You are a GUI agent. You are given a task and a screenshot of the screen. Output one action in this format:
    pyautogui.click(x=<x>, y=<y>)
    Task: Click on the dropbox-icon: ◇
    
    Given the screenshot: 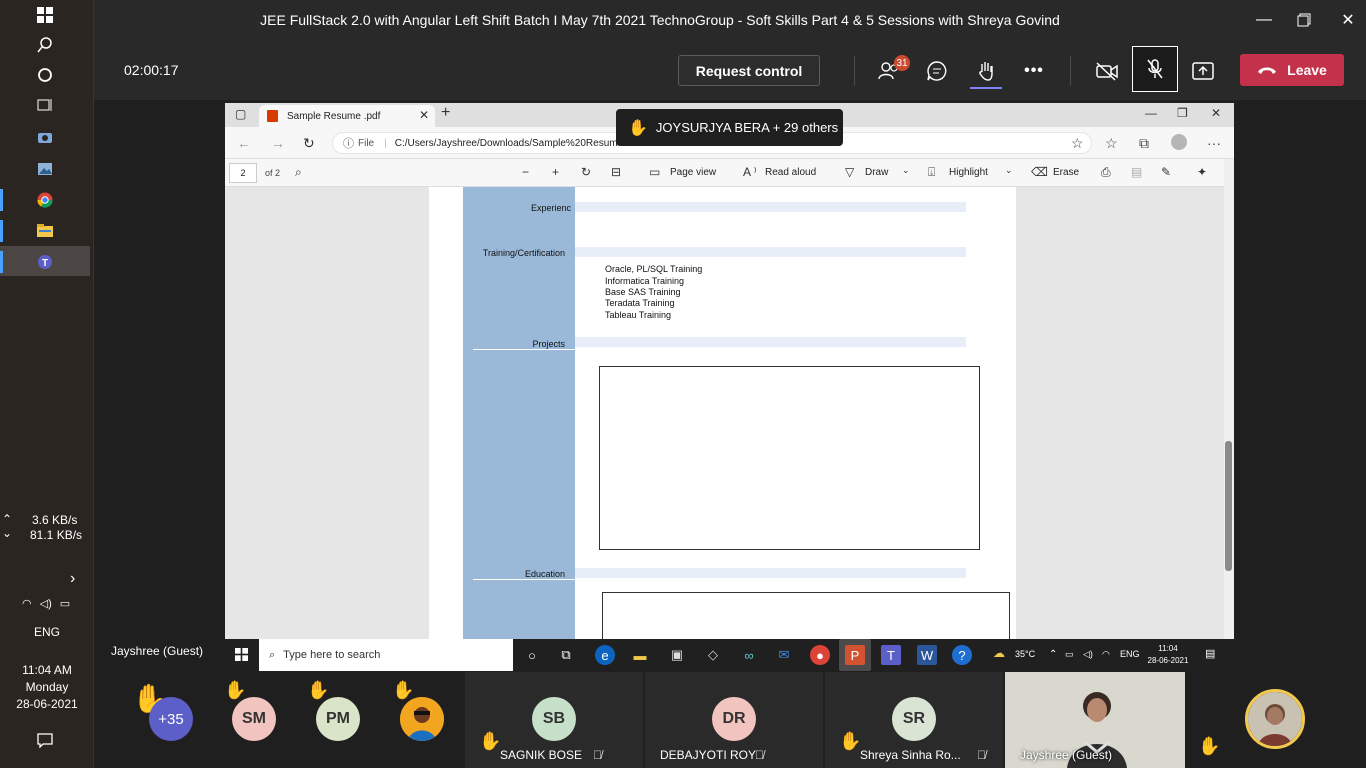 What is the action you would take?
    pyautogui.click(x=713, y=655)
    